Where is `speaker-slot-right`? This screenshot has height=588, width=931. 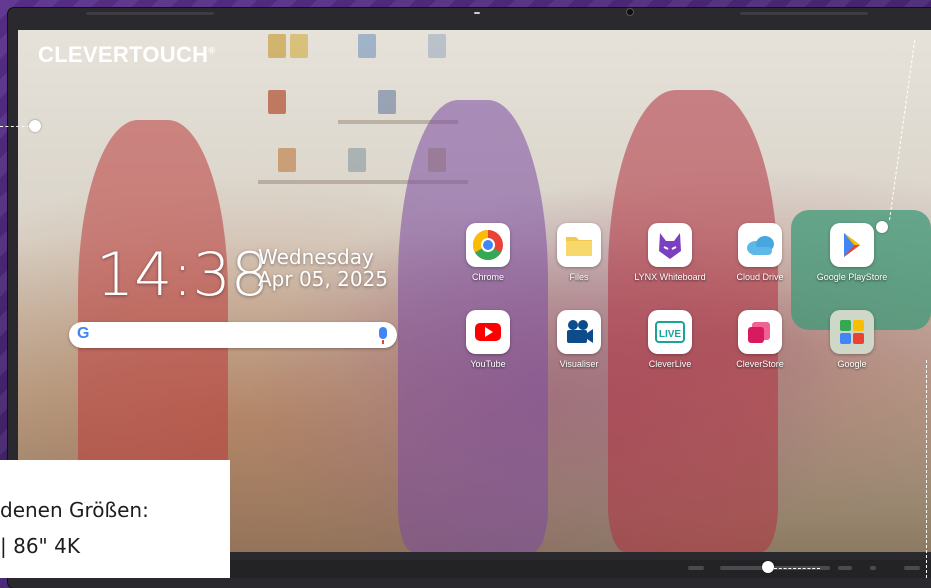
speaker-slot-right is located at coordinates (804, 13).